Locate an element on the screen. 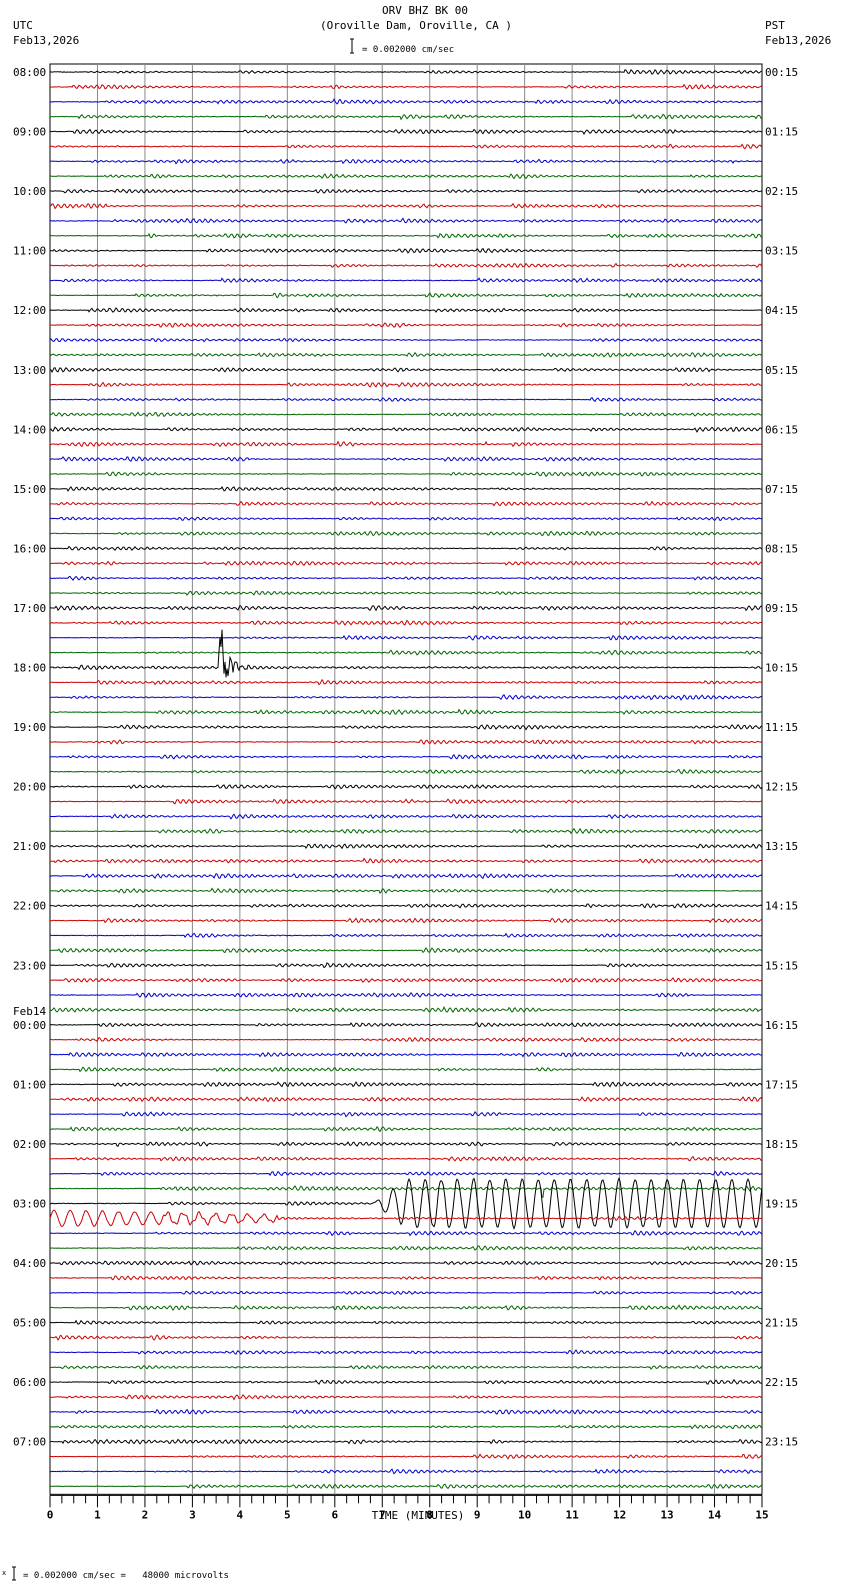 The image size is (850, 1584). left-timezone: UTC is located at coordinates (23, 25).